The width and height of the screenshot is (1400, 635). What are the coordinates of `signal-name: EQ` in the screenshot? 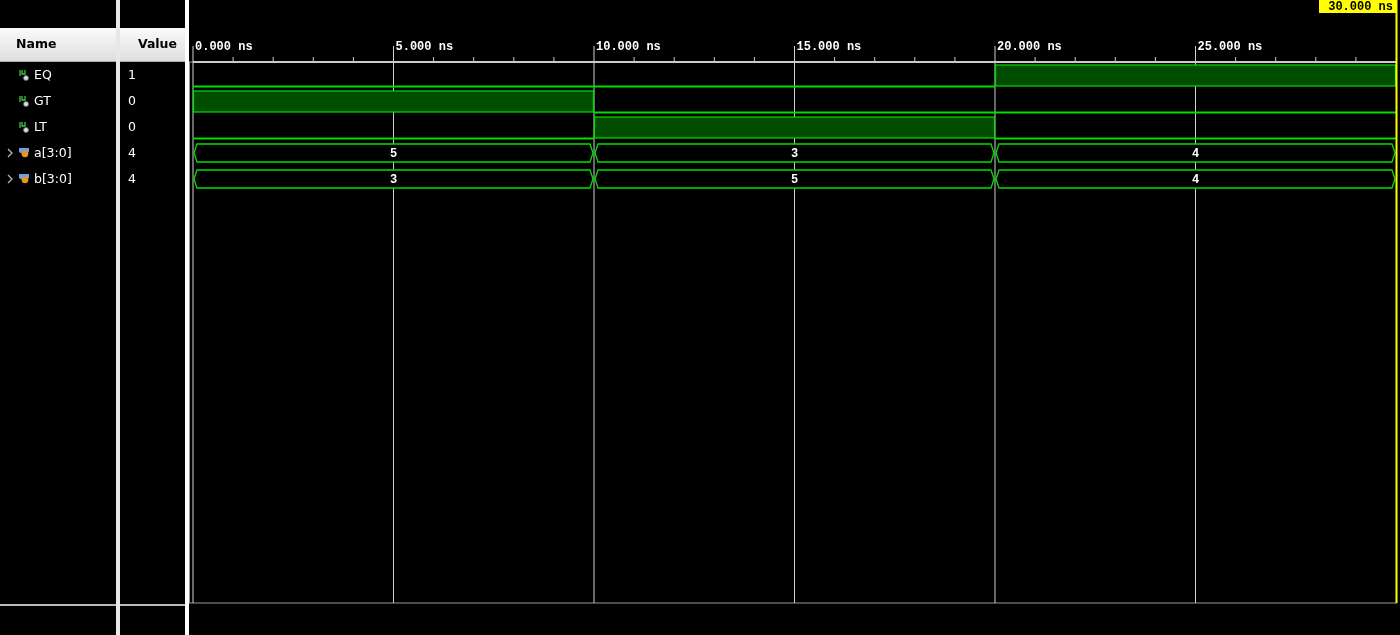 It's located at (43, 75).